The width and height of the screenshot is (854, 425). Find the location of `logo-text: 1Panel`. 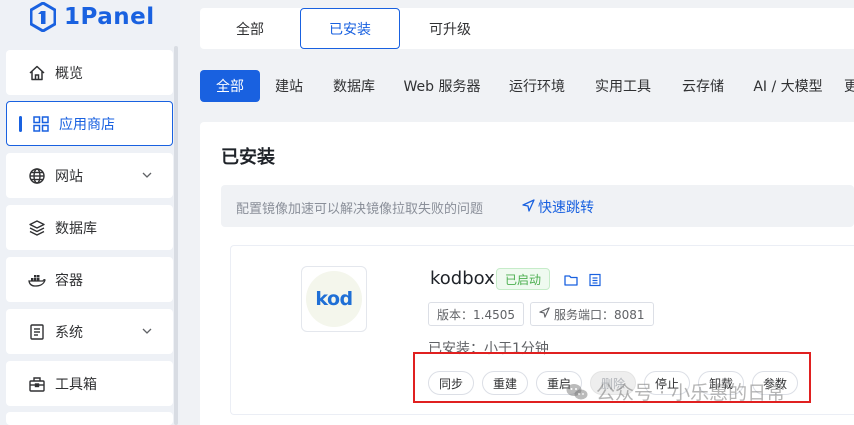

logo-text: 1Panel is located at coordinates (109, 17).